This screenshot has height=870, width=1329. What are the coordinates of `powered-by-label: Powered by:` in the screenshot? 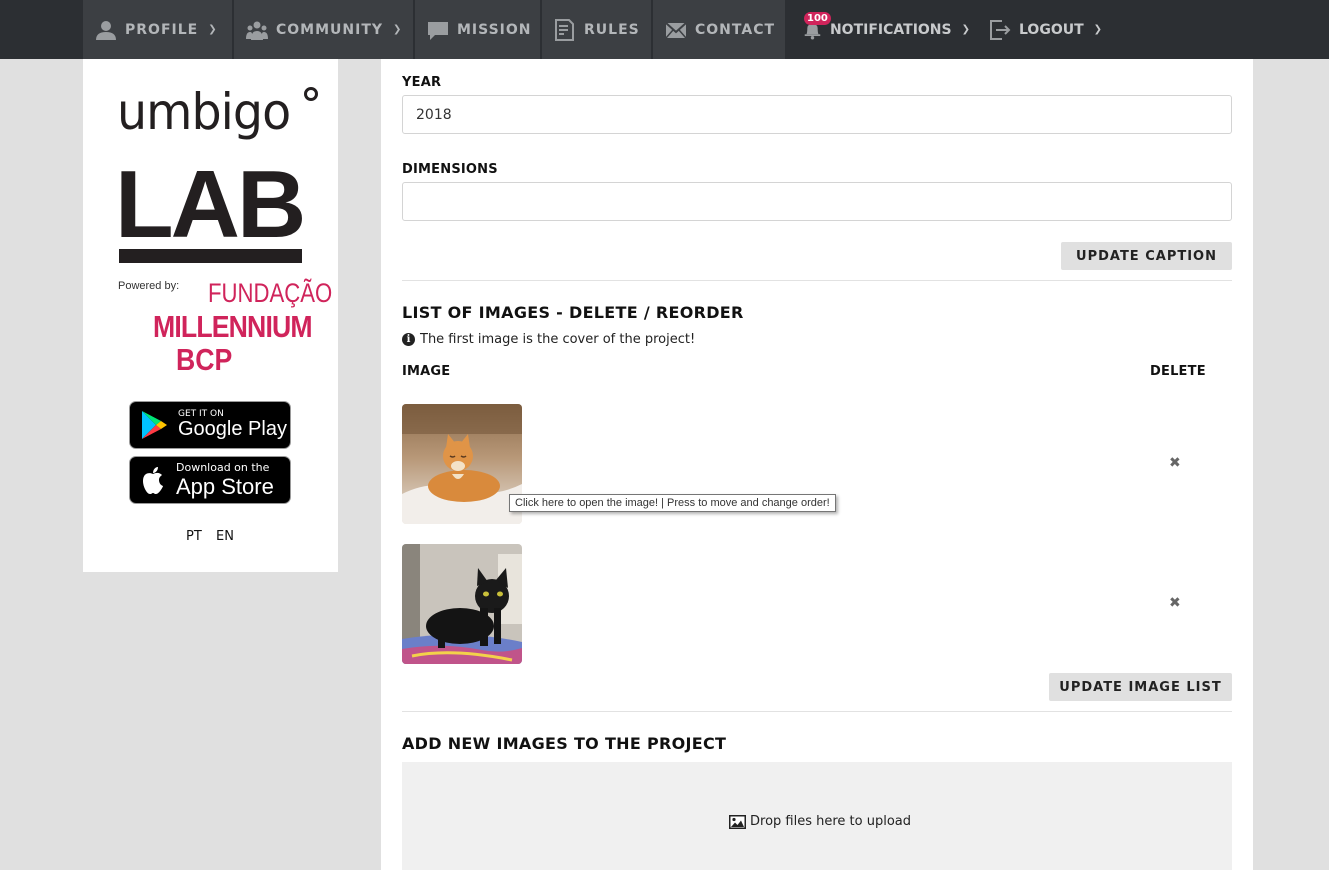 It's located at (149, 286).